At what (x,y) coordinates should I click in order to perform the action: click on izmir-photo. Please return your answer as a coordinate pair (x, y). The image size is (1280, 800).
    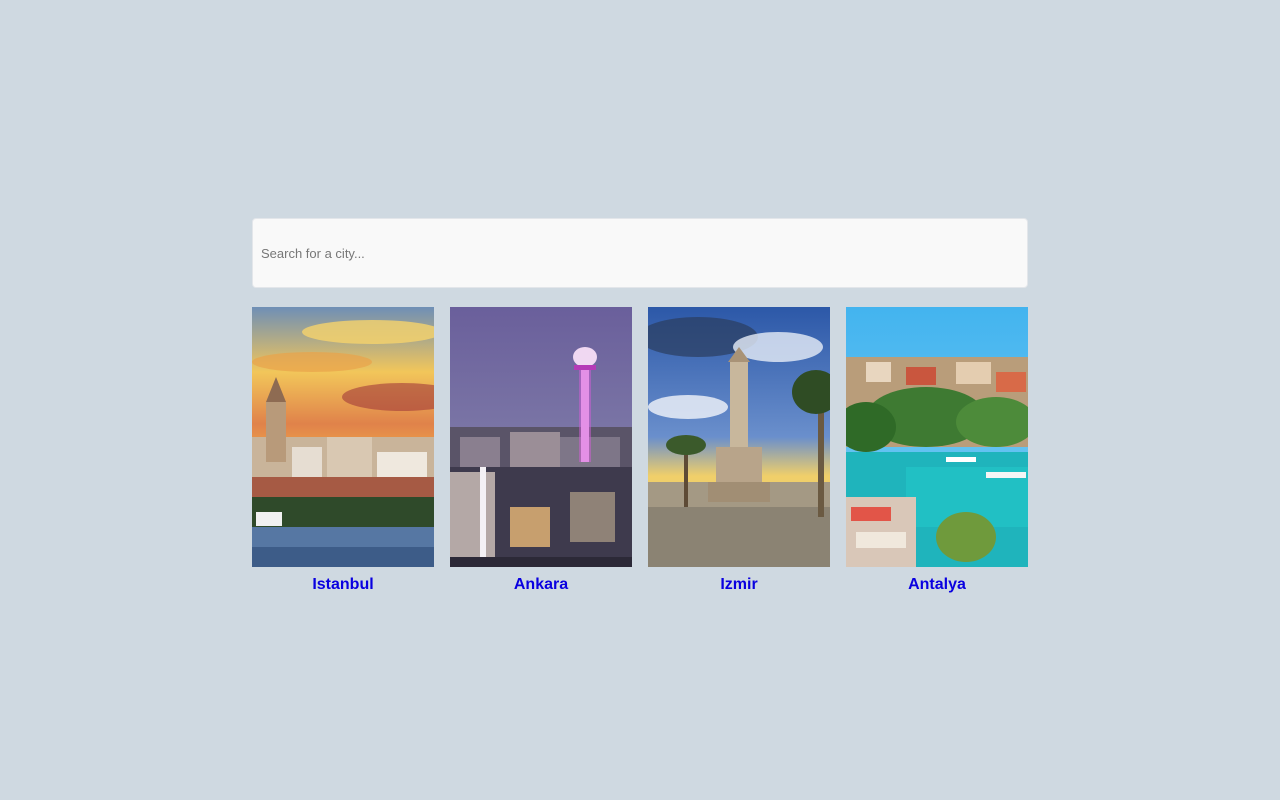
    Looking at the image, I should click on (739, 437).